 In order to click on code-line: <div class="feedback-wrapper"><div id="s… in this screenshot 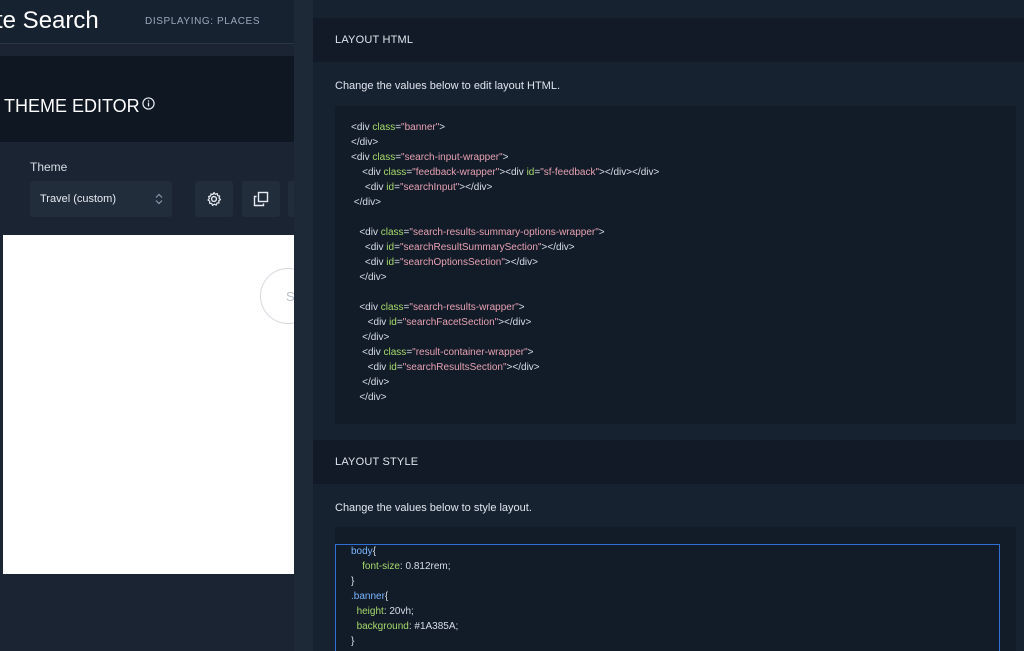, I will do `click(505, 172)`.